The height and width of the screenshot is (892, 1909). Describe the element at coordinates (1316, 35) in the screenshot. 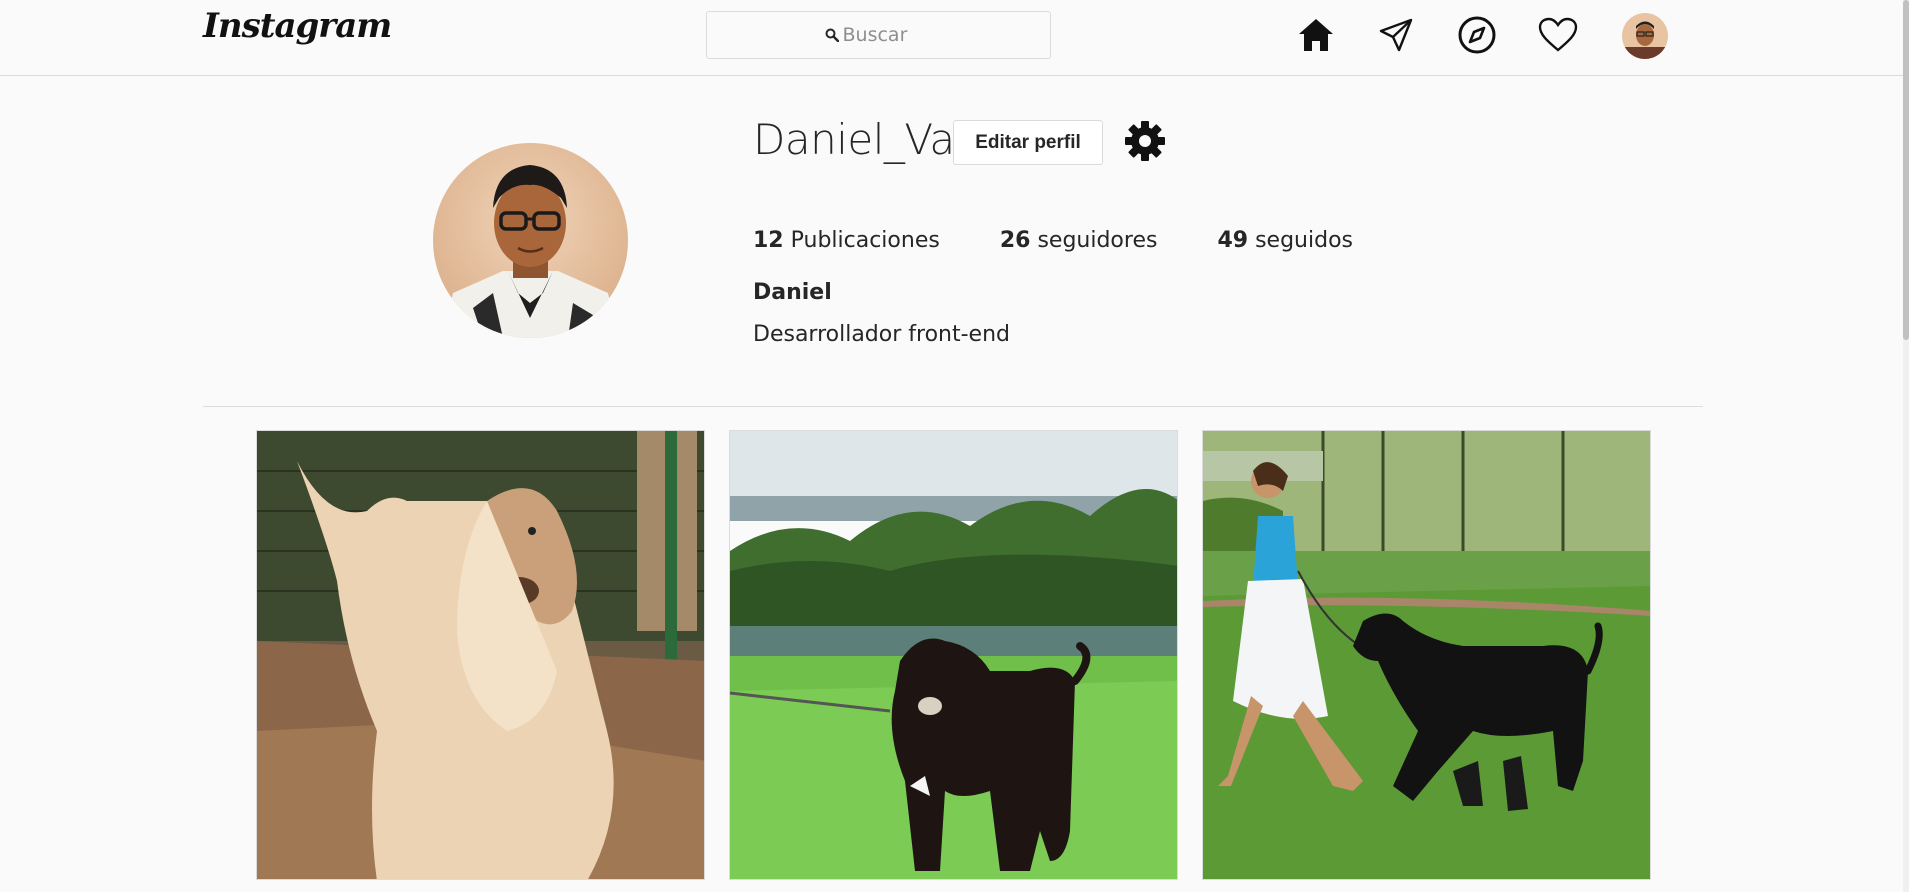

I see `home-icon` at that location.